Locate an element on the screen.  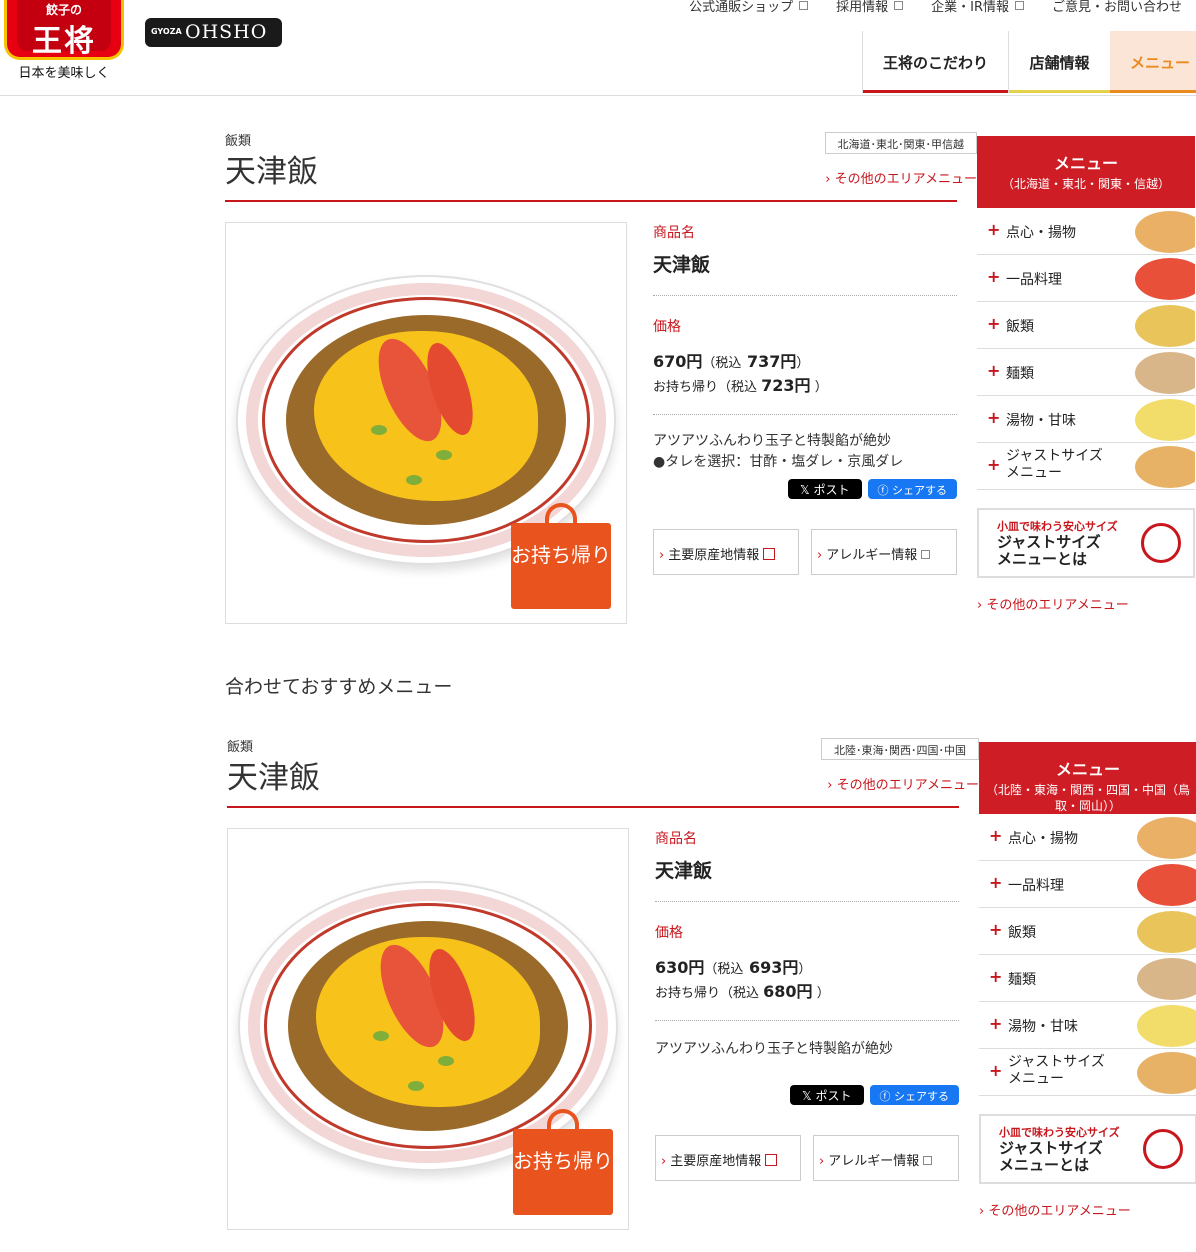
logo-main-text: 王将 is located at coordinates (64, 41).